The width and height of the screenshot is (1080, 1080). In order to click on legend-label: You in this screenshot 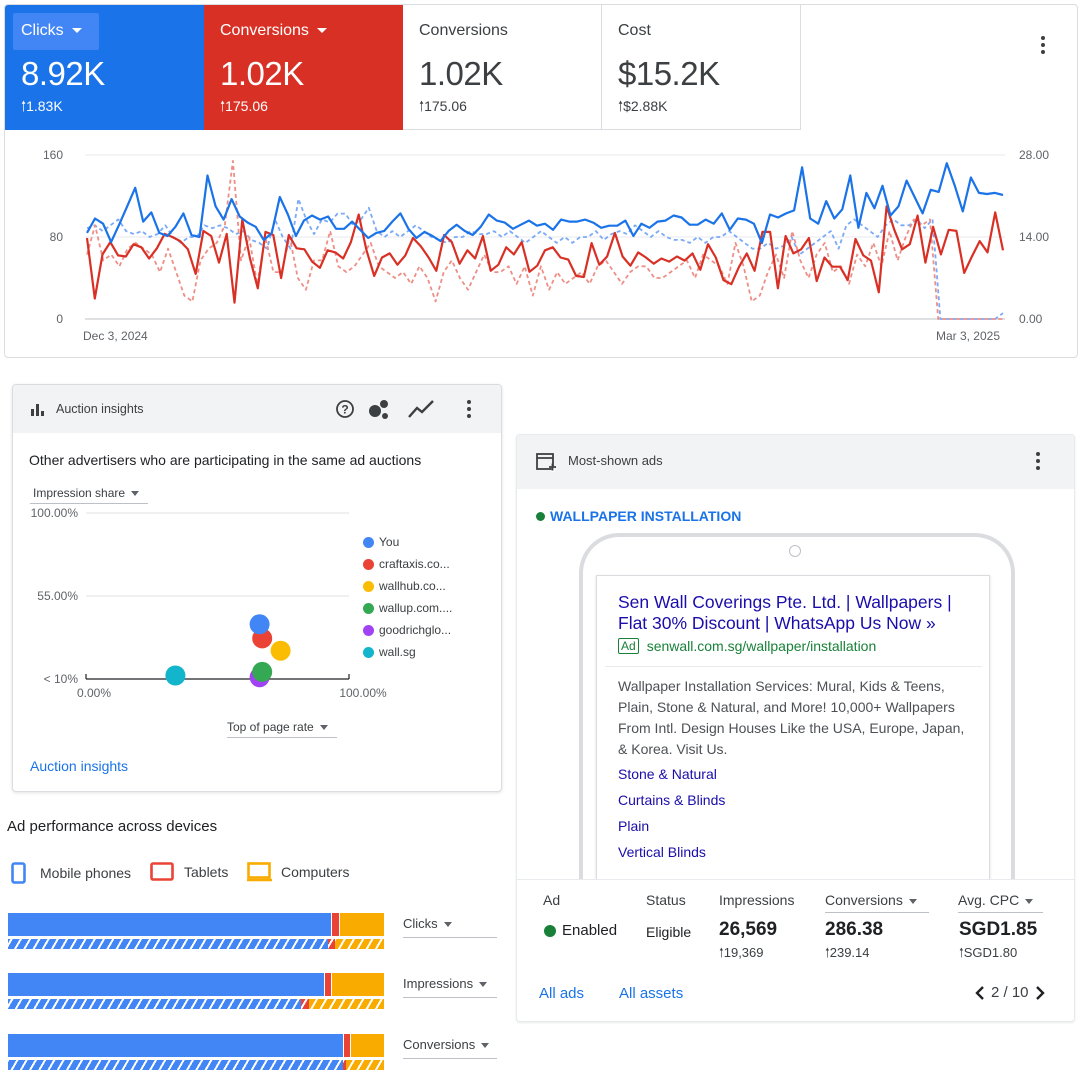, I will do `click(389, 542)`.